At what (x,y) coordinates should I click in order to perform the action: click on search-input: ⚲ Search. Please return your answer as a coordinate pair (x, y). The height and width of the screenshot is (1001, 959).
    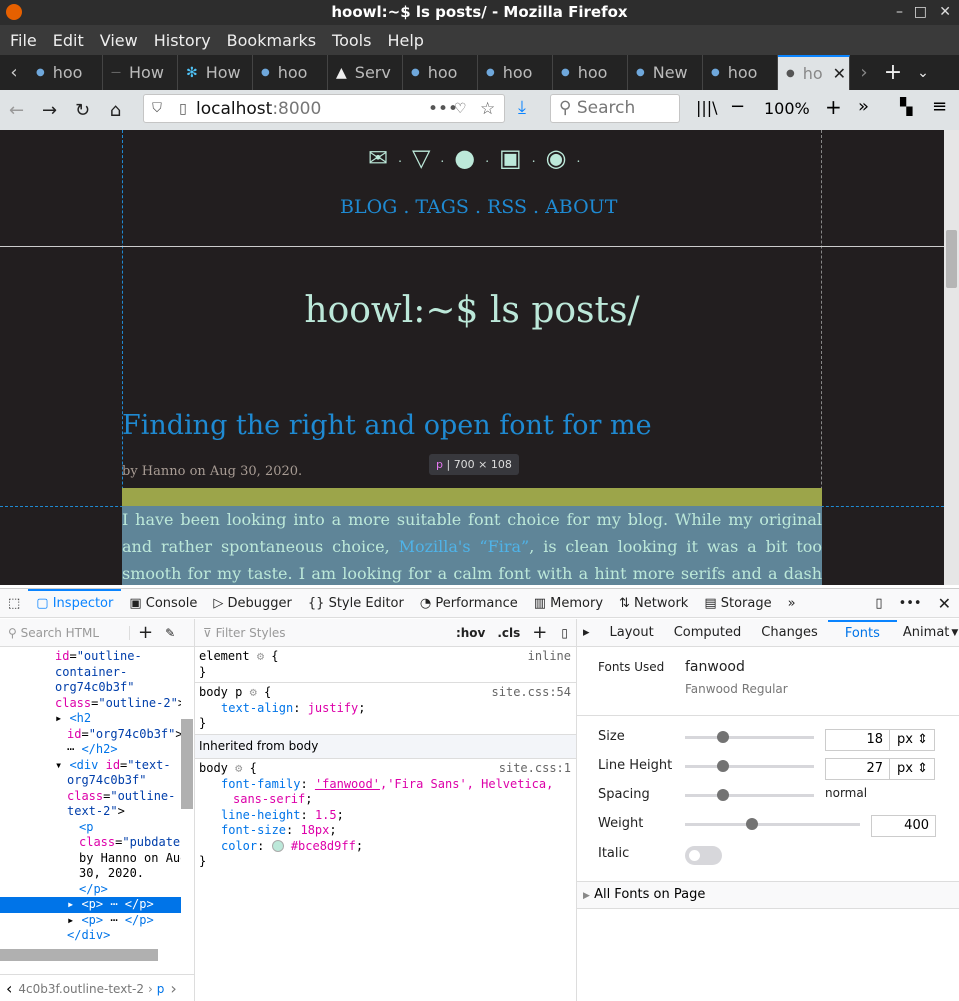
    Looking at the image, I should click on (615, 108).